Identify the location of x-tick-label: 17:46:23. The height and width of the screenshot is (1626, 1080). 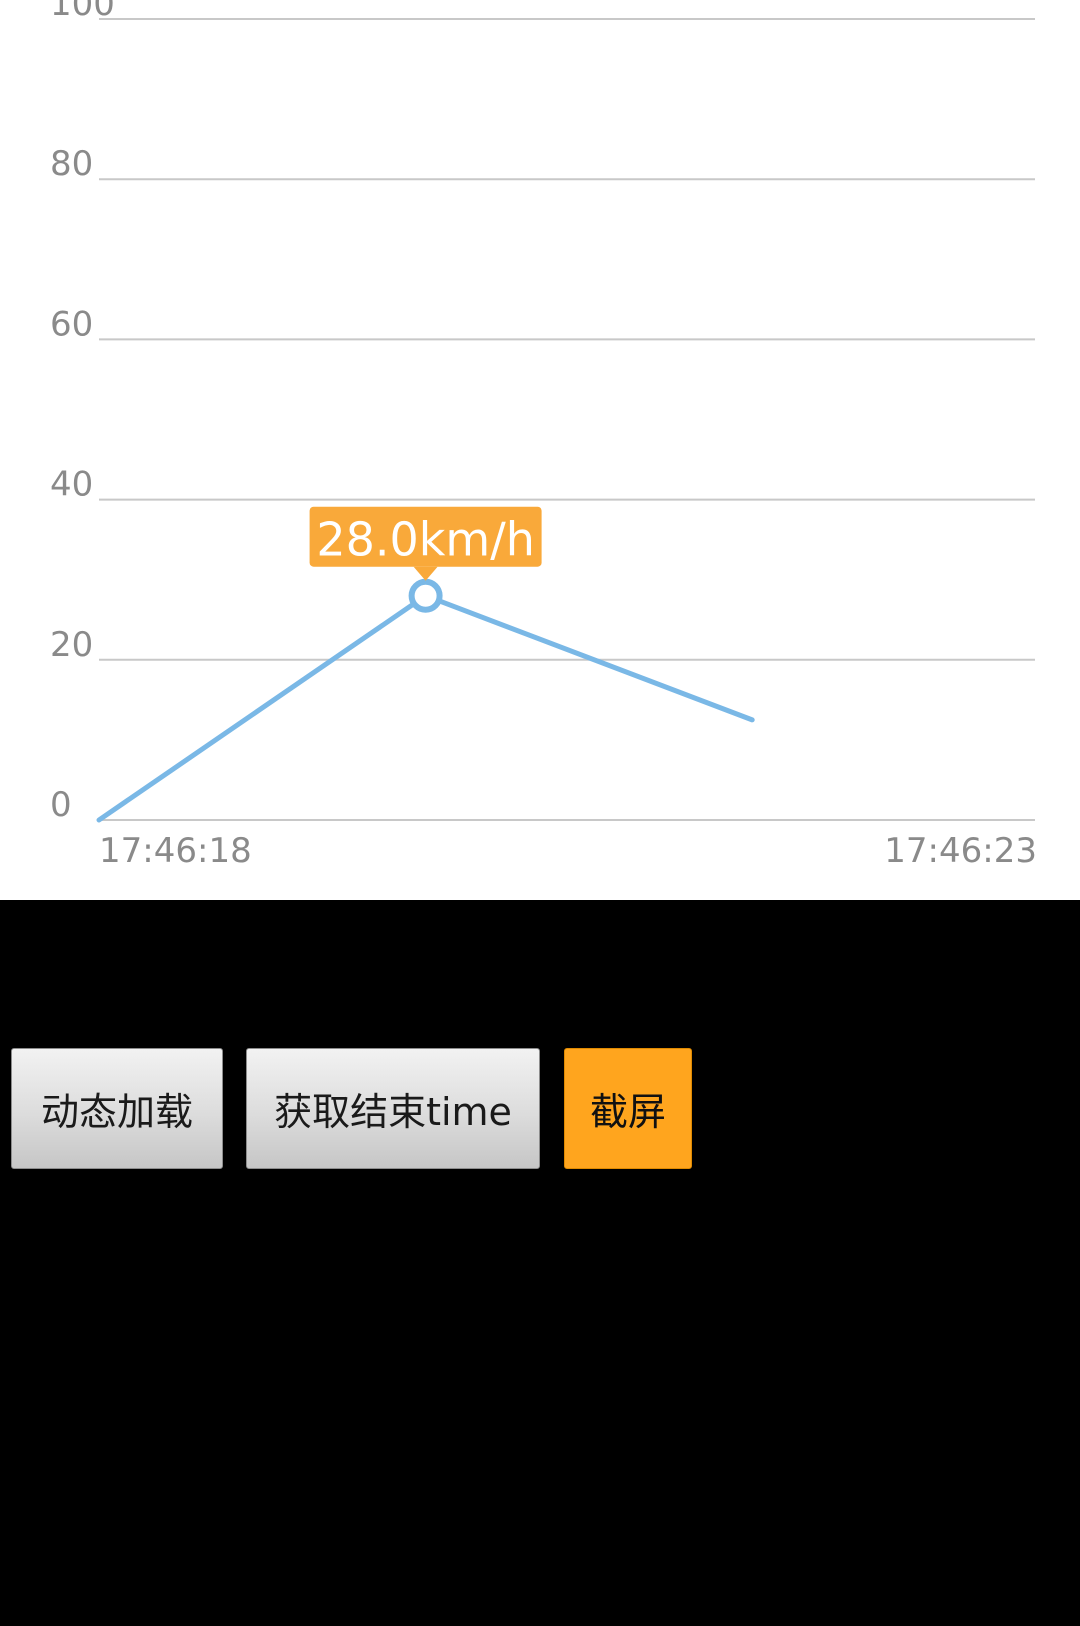
(960, 851).